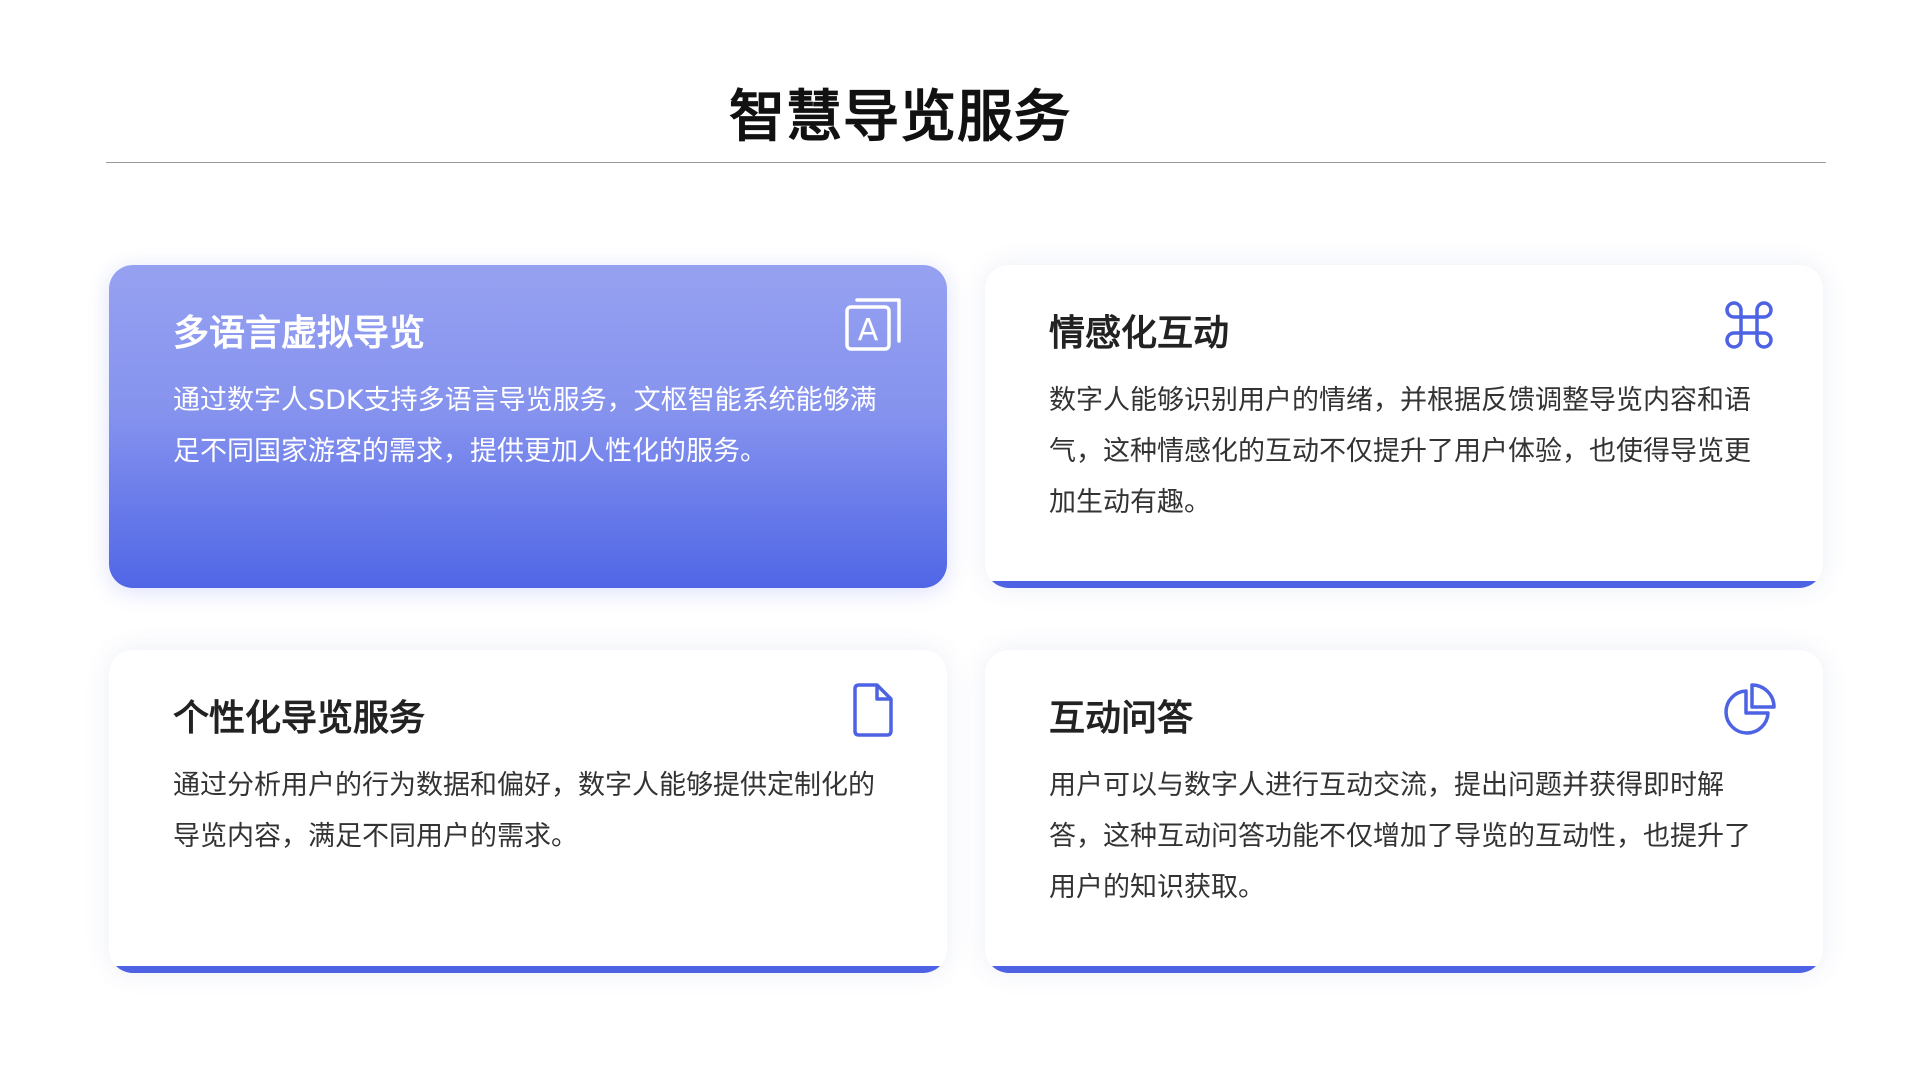 The width and height of the screenshot is (1920, 1080). Describe the element at coordinates (299, 718) in the screenshot. I see `card-title: 个性化导览服务` at that location.